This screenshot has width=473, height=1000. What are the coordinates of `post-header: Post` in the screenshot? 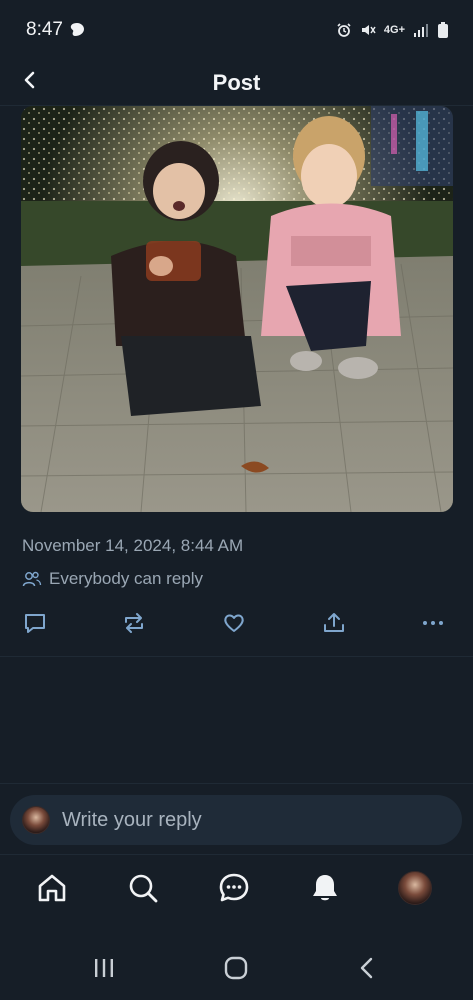 It's located at (236, 83).